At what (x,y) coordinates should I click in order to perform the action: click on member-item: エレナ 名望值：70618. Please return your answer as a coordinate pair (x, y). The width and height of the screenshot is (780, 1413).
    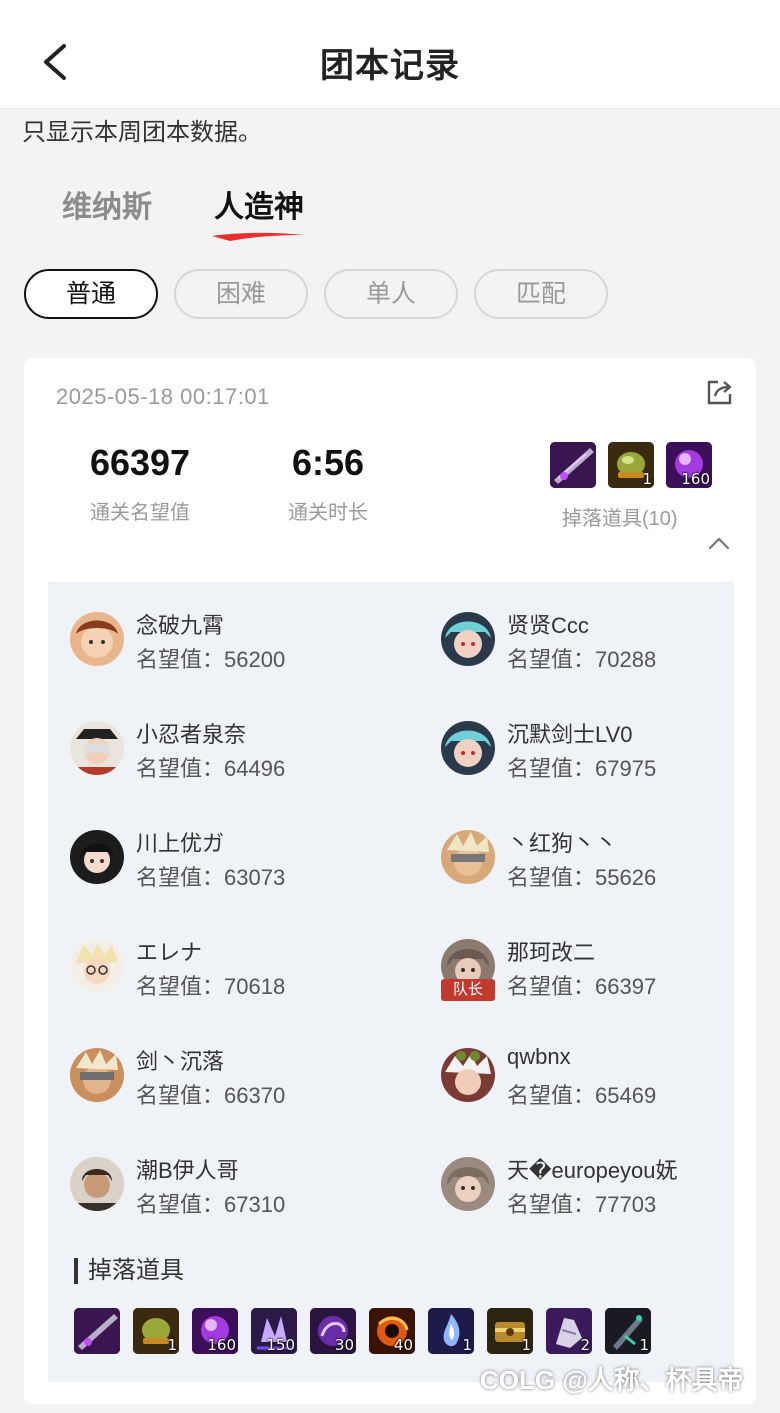
    Looking at the image, I should click on (230, 970).